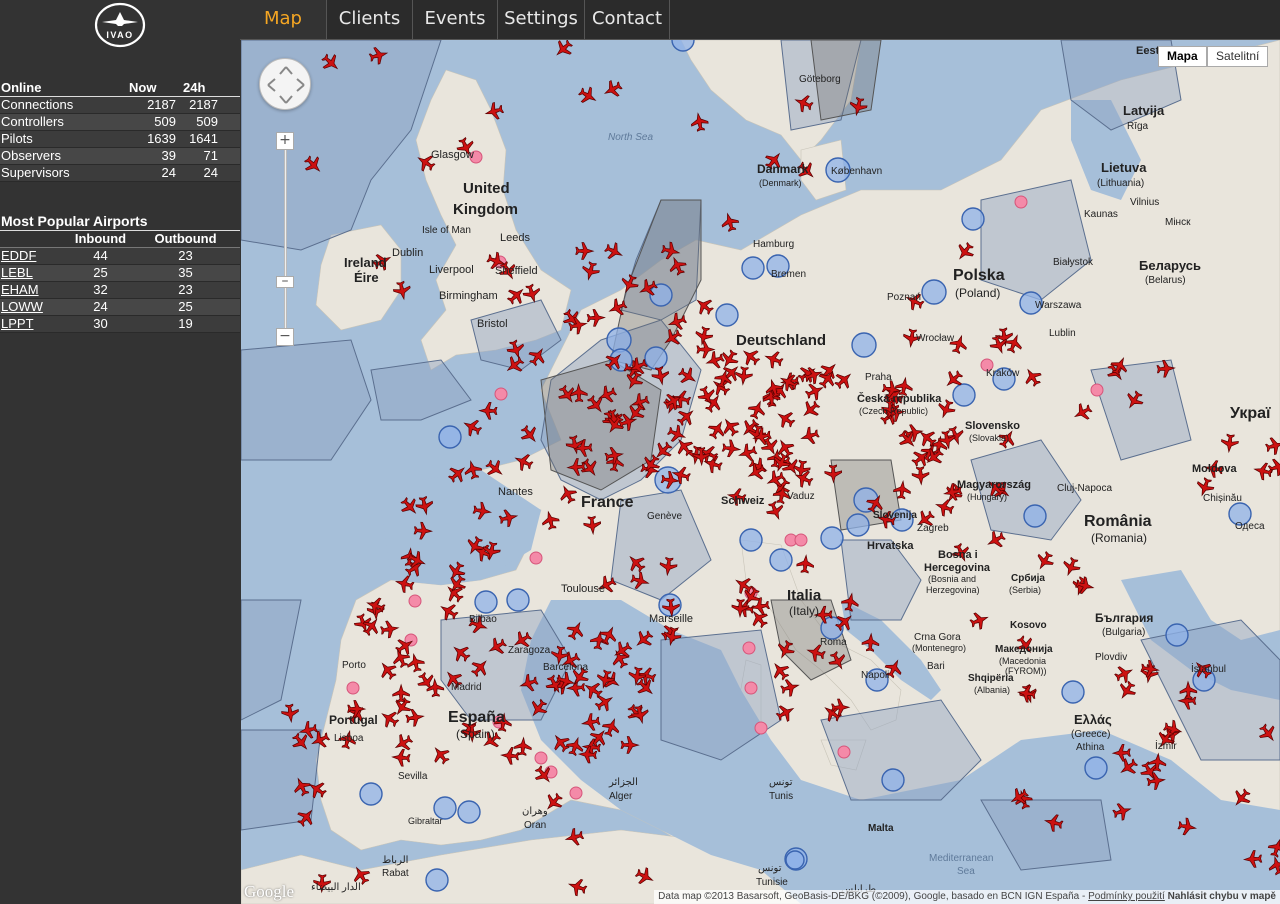 This screenshot has height=904, width=1280. Describe the element at coordinates (1208, 668) in the screenshot. I see `map-label: İstanbul` at that location.